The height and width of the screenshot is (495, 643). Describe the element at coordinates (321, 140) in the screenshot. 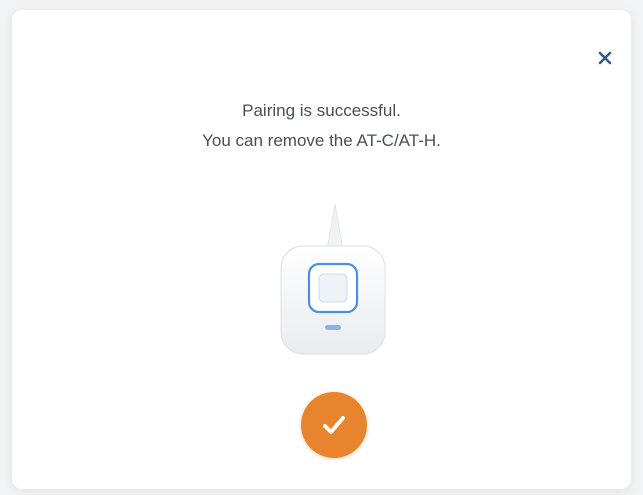

I see `message-line-2: You can remove the AT-C/AT-H.` at that location.